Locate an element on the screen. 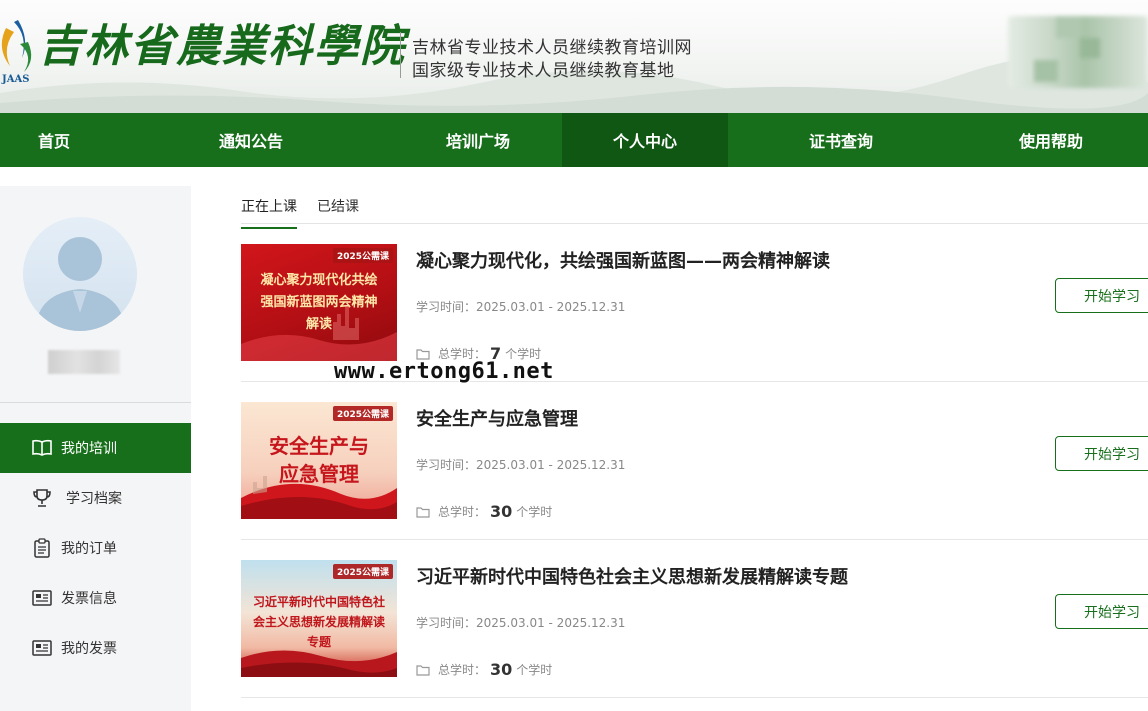 This screenshot has width=1148, height=711. course-tabs: 正在上课 已结课 is located at coordinates (694, 207).